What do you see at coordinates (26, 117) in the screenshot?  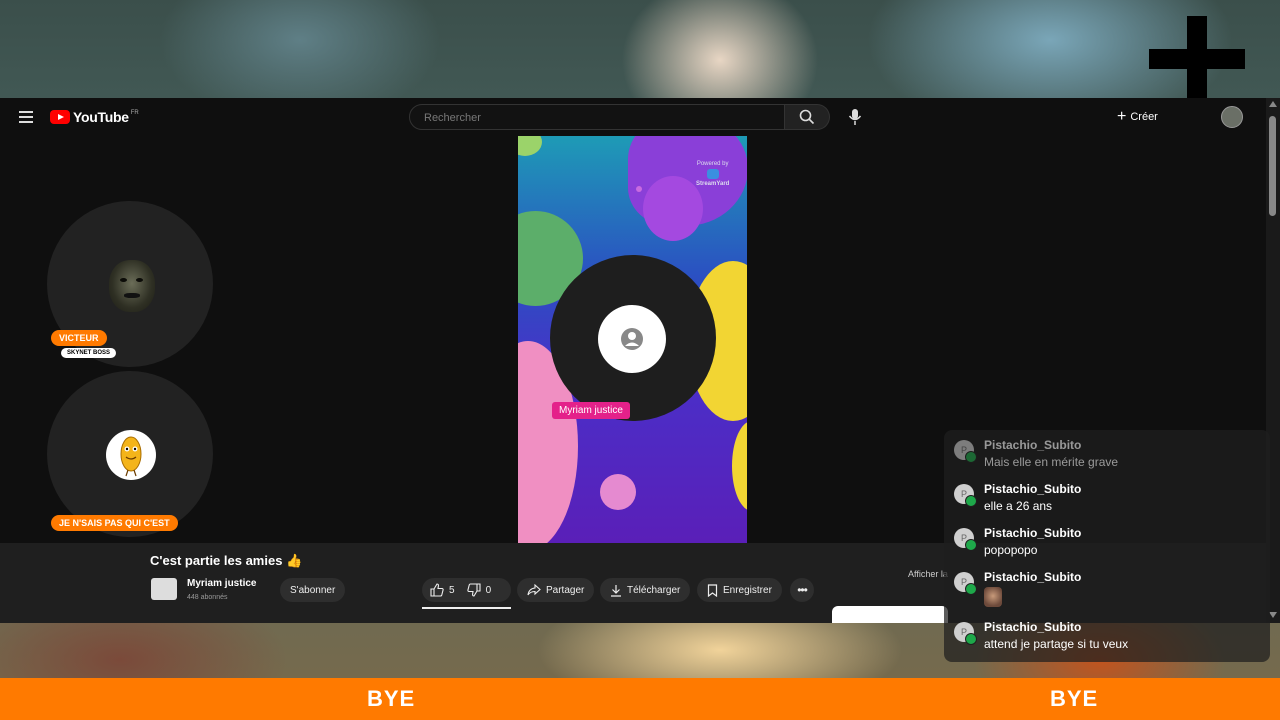 I see `menu-icon` at bounding box center [26, 117].